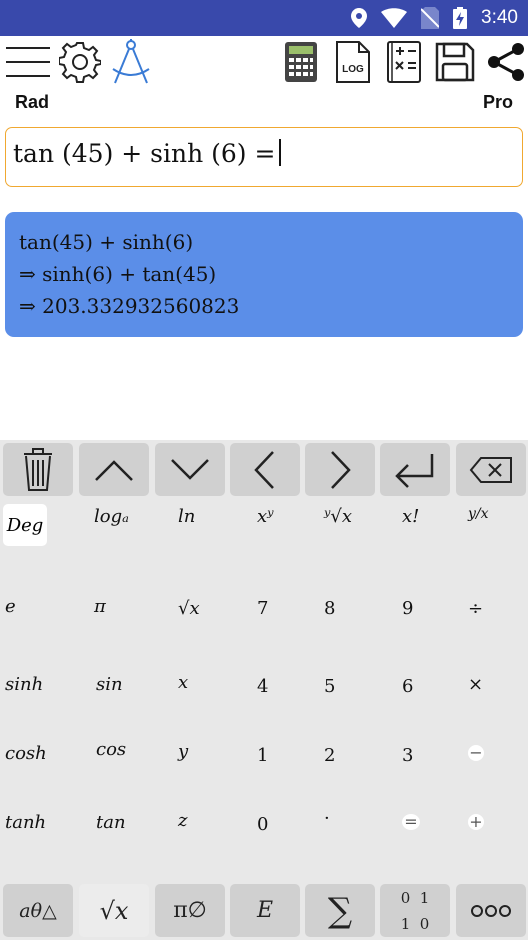 Image resolution: width=528 pixels, height=940 pixels. What do you see at coordinates (430, 18) in the screenshot?
I see `no-sim-icon` at bounding box center [430, 18].